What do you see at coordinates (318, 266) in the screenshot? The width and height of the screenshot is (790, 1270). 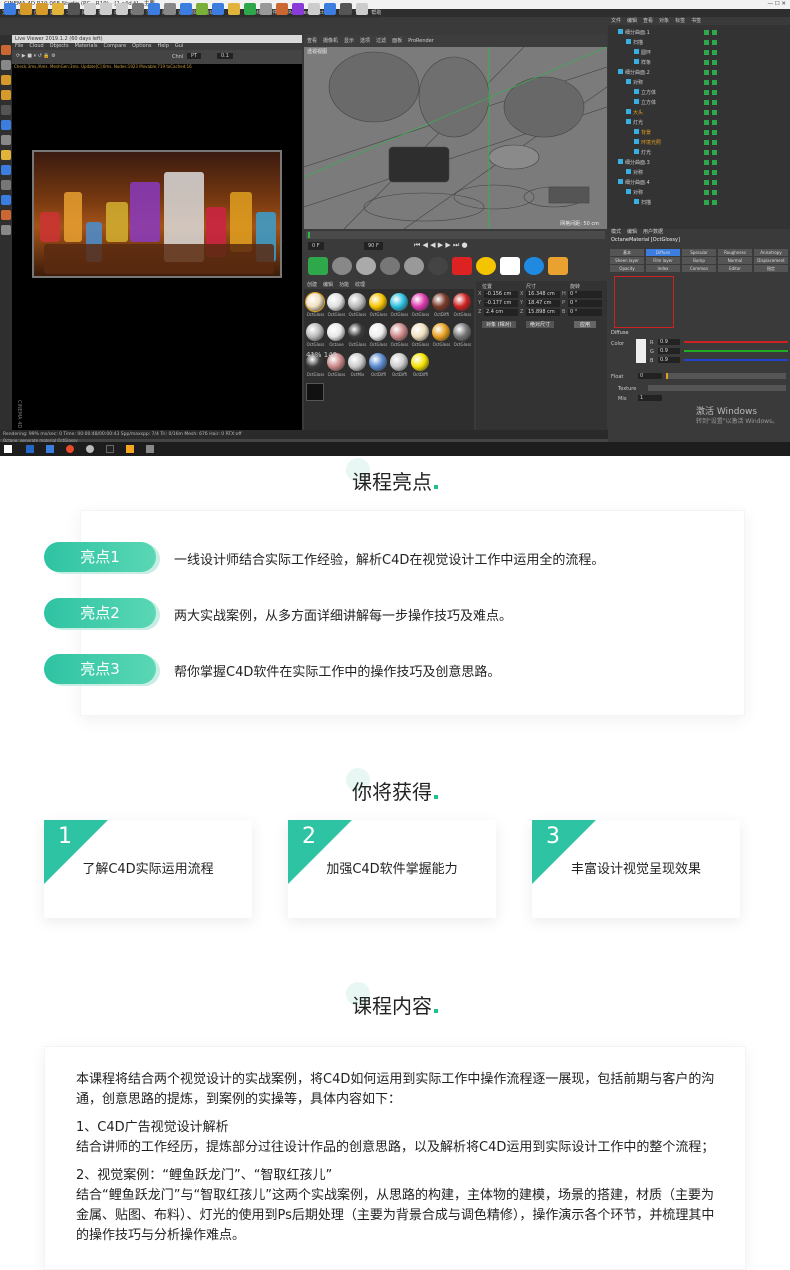 I see `octane-gear-icon` at bounding box center [318, 266].